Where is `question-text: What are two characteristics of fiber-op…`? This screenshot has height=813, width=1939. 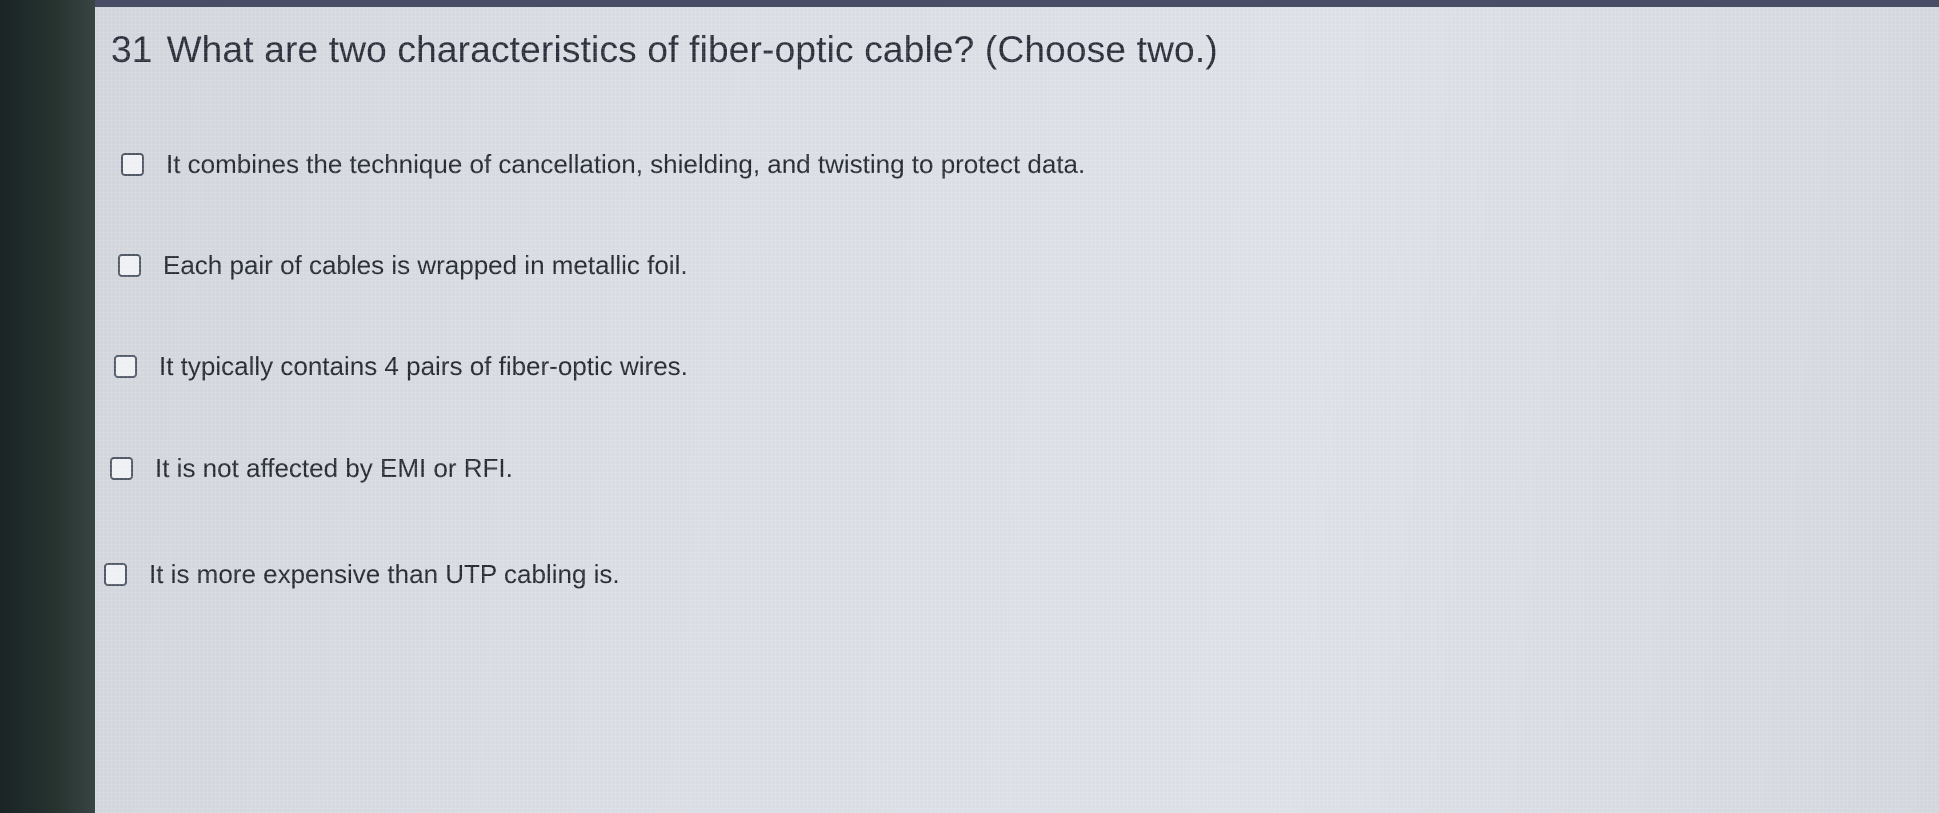
question-text: What are two characteristics of fiber-op… is located at coordinates (692, 49).